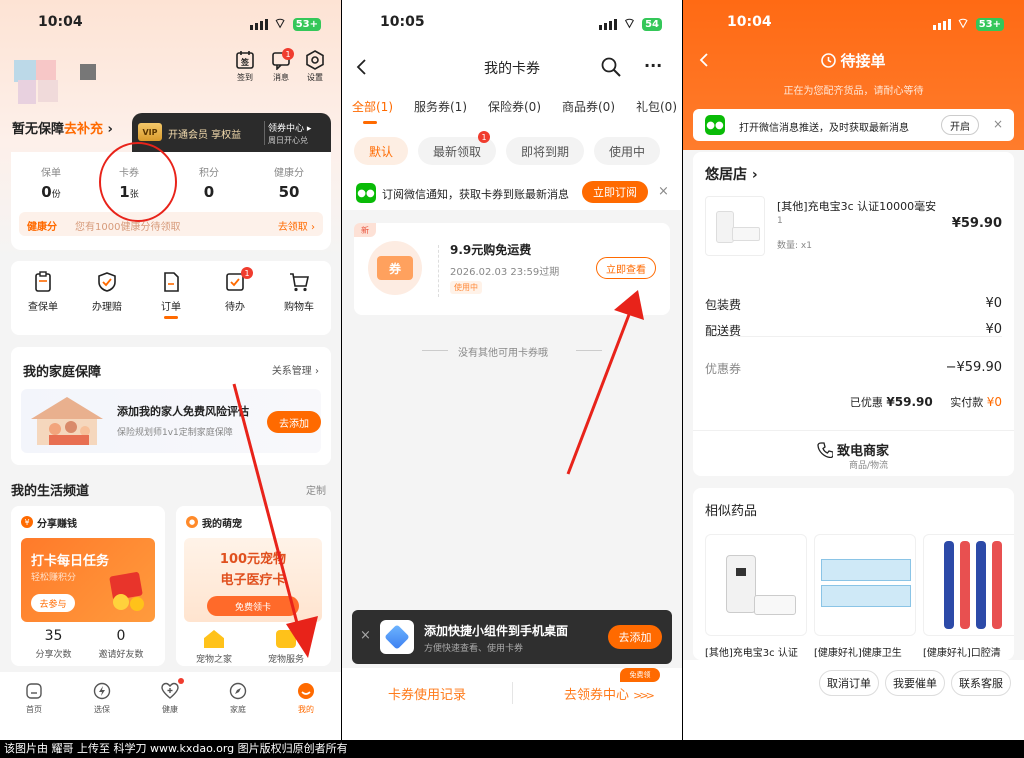 The width and height of the screenshot is (1024, 758). What do you see at coordinates (238, 706) in the screenshot?
I see `nav-family: 家庭` at bounding box center [238, 706].